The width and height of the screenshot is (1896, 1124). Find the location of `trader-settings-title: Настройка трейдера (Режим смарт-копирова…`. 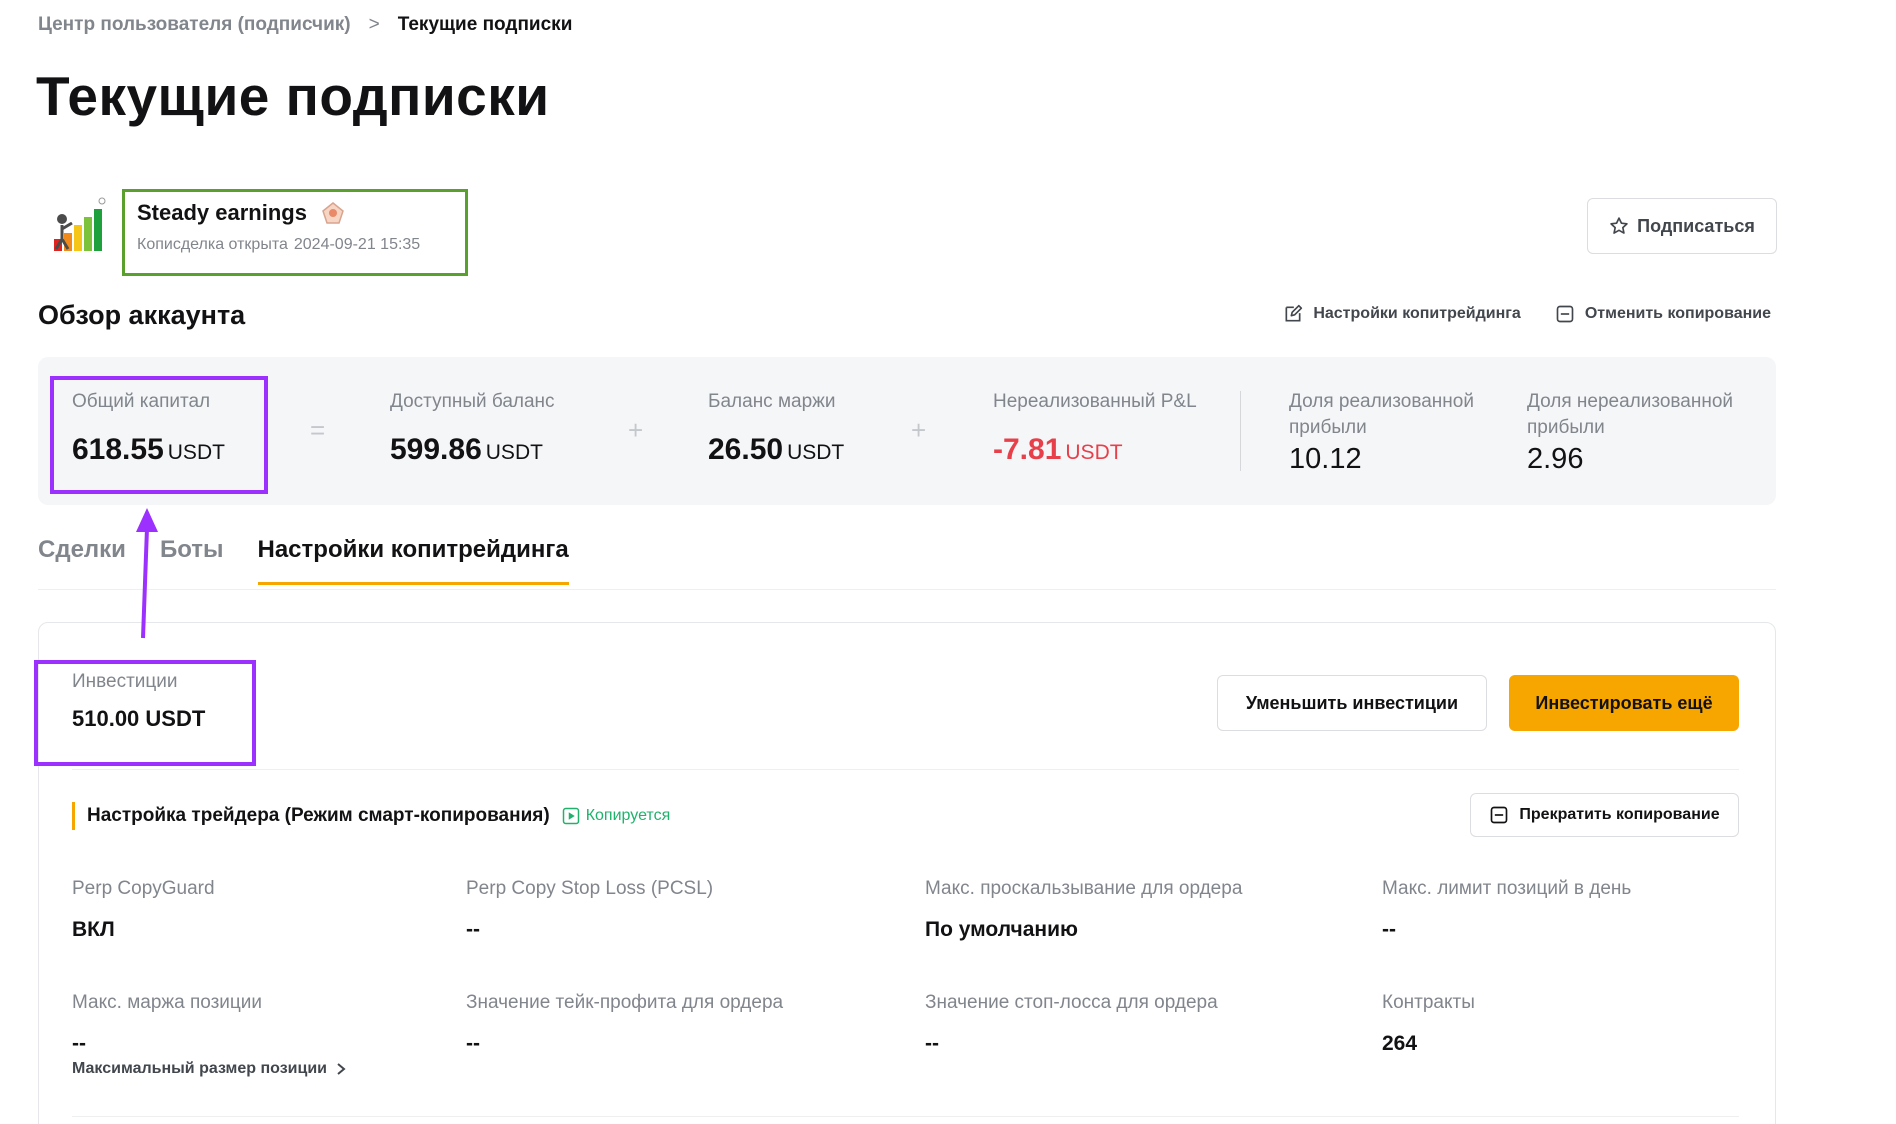

trader-settings-title: Настройка трейдера (Режим смарт-копирова… is located at coordinates (318, 815).